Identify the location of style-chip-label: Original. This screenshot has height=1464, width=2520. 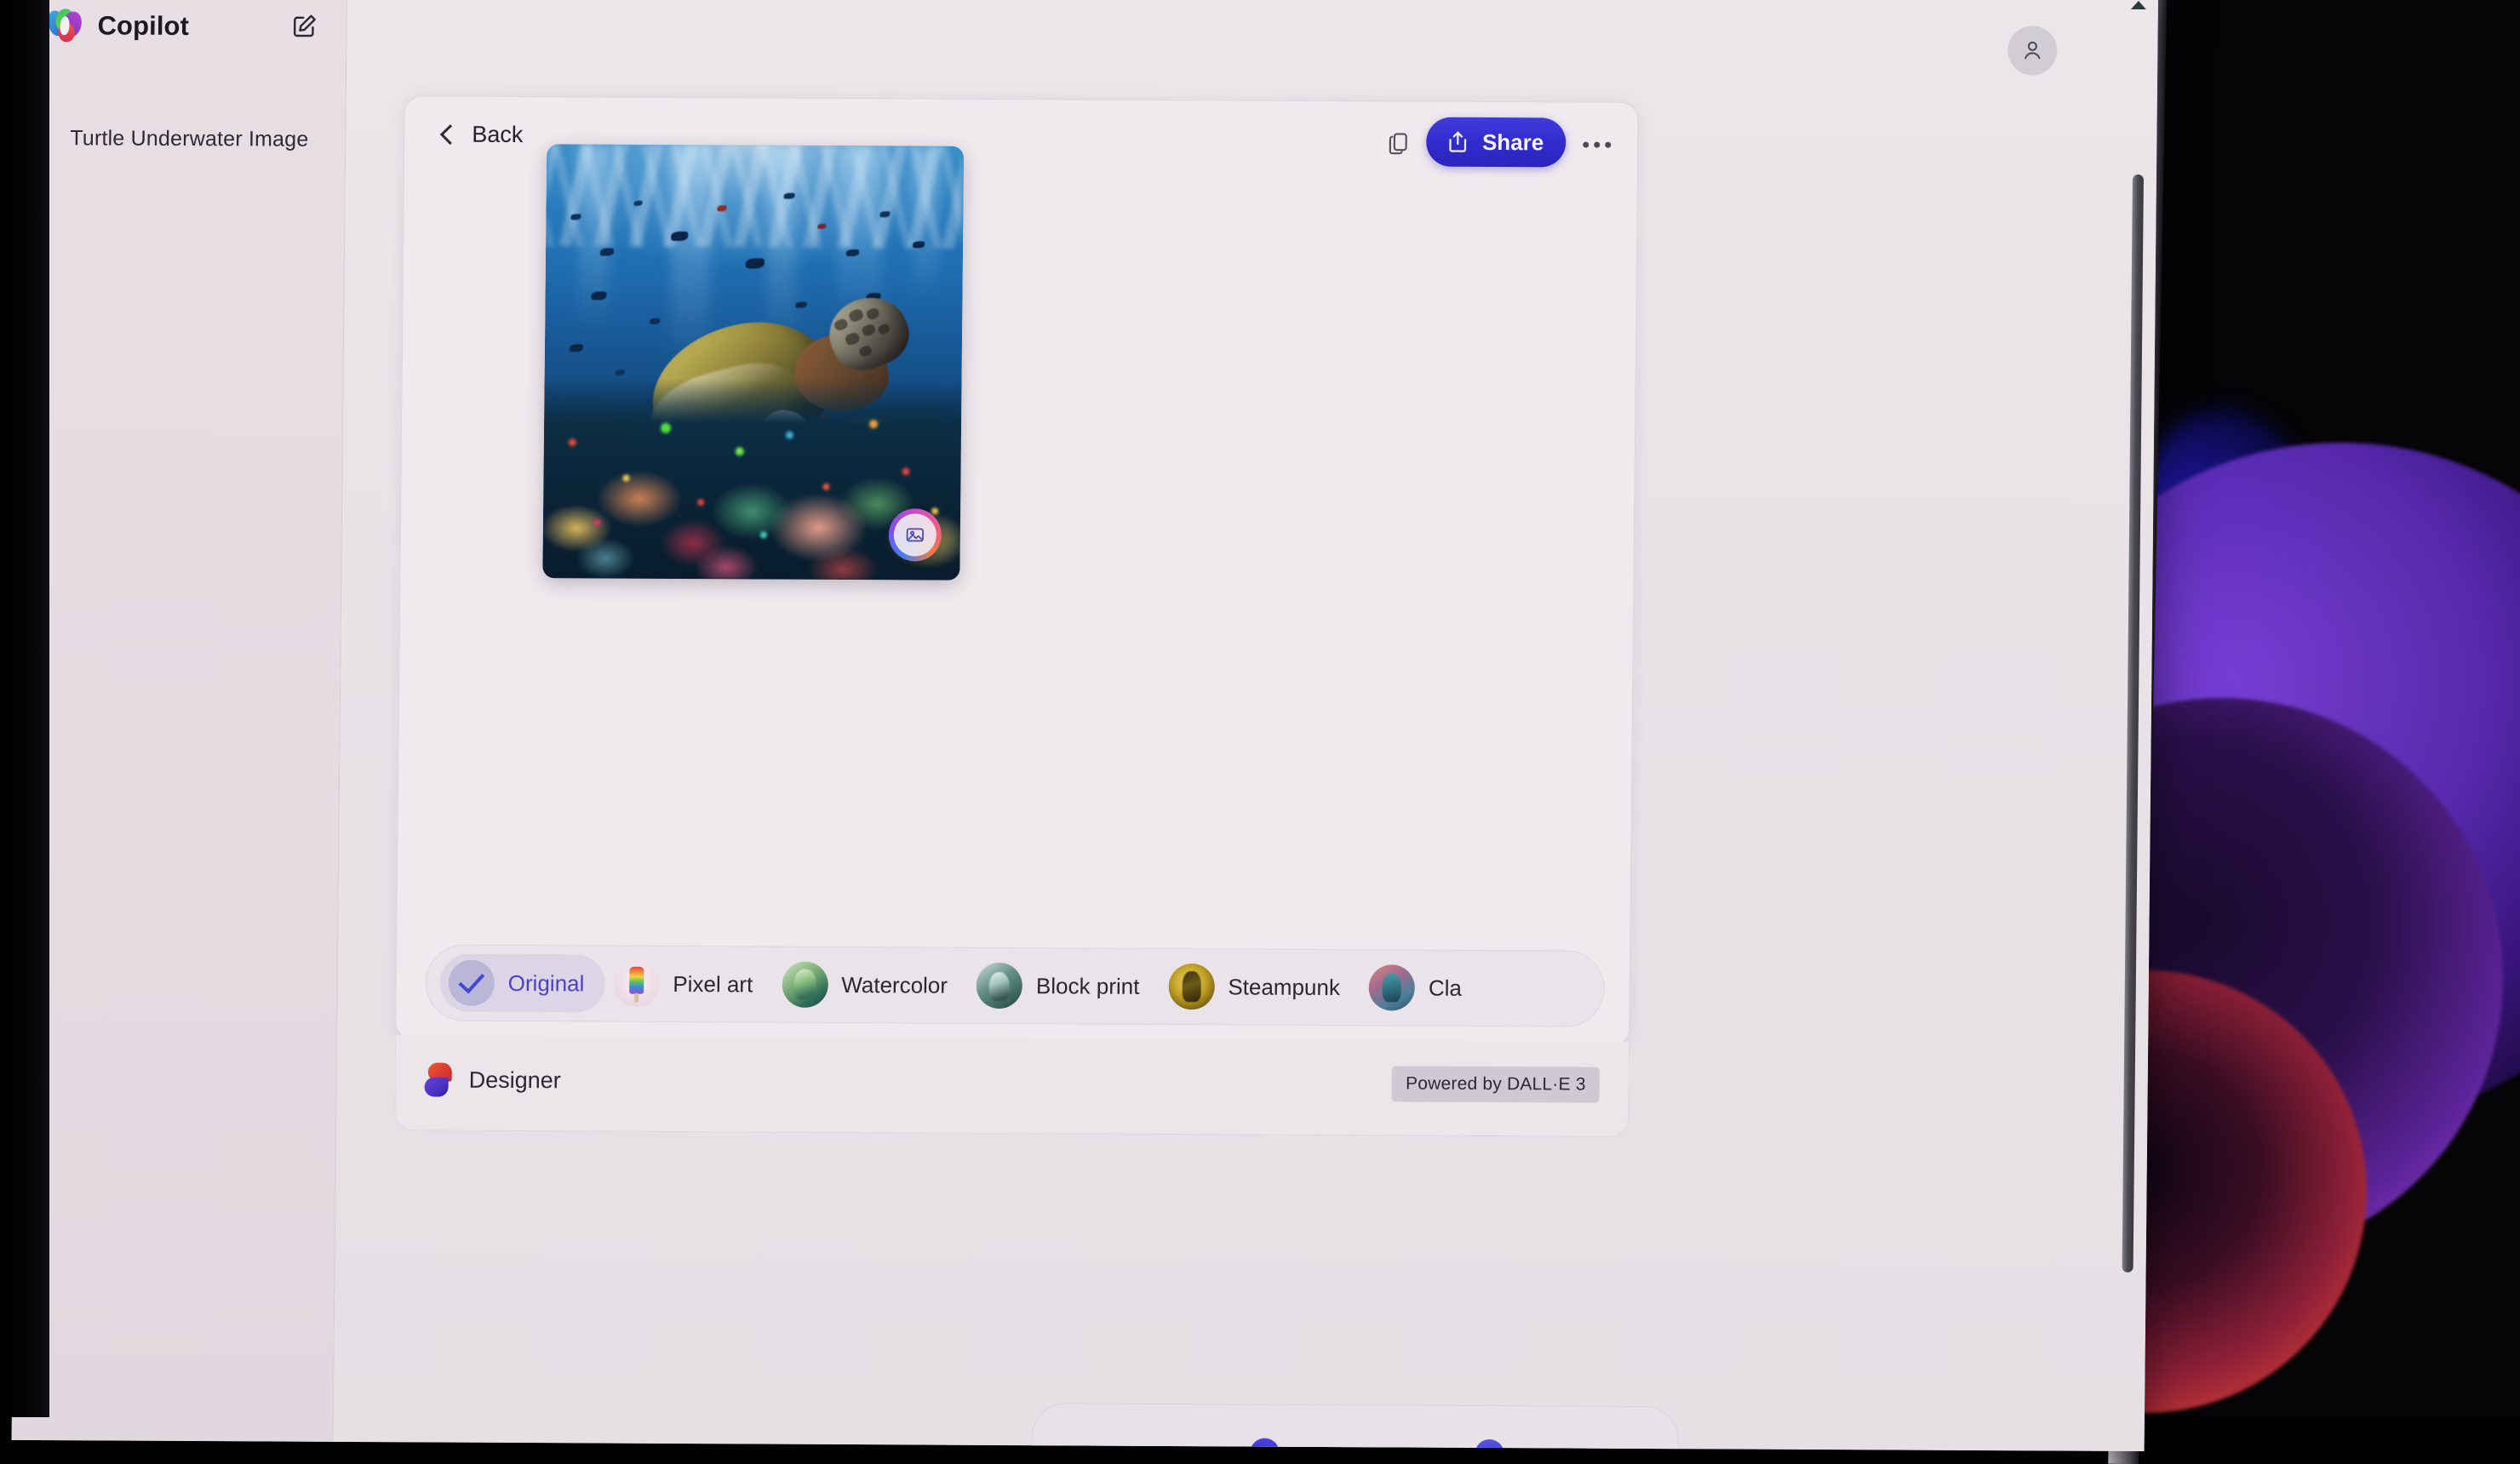
(546, 982).